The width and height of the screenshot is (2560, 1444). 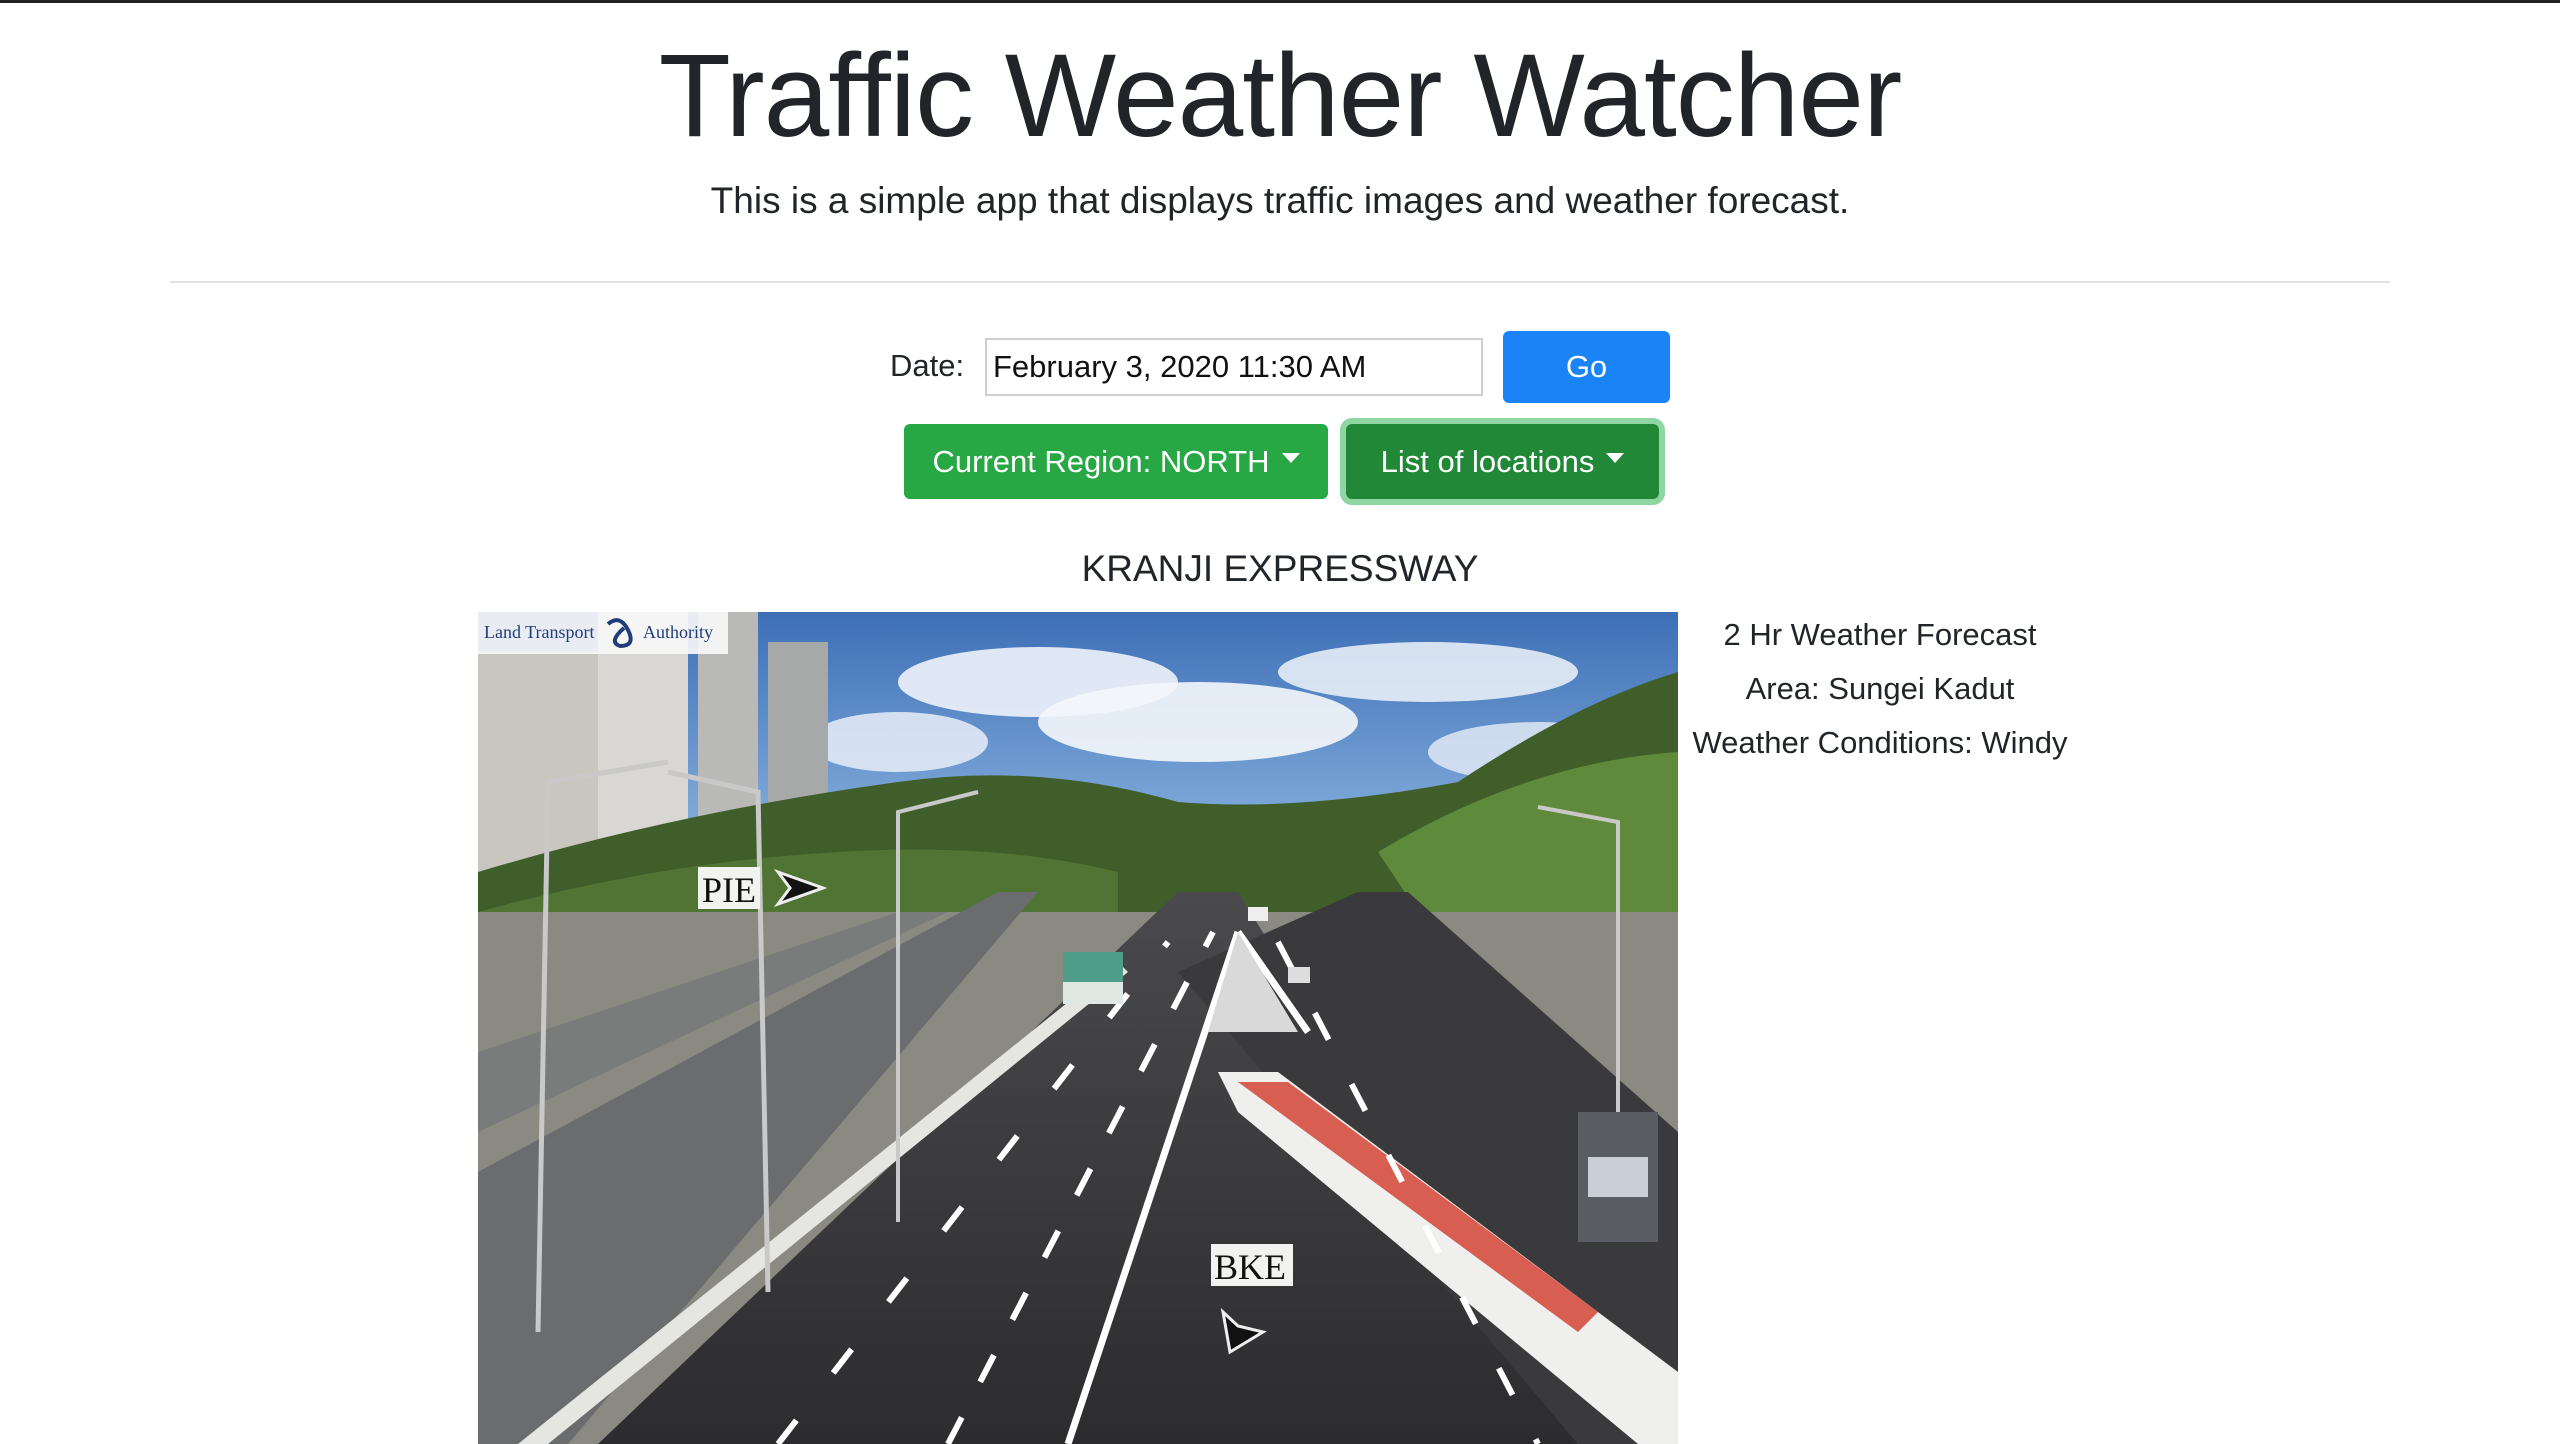 What do you see at coordinates (1487, 461) in the screenshot?
I see `locations-dropdown-label: List of locations` at bounding box center [1487, 461].